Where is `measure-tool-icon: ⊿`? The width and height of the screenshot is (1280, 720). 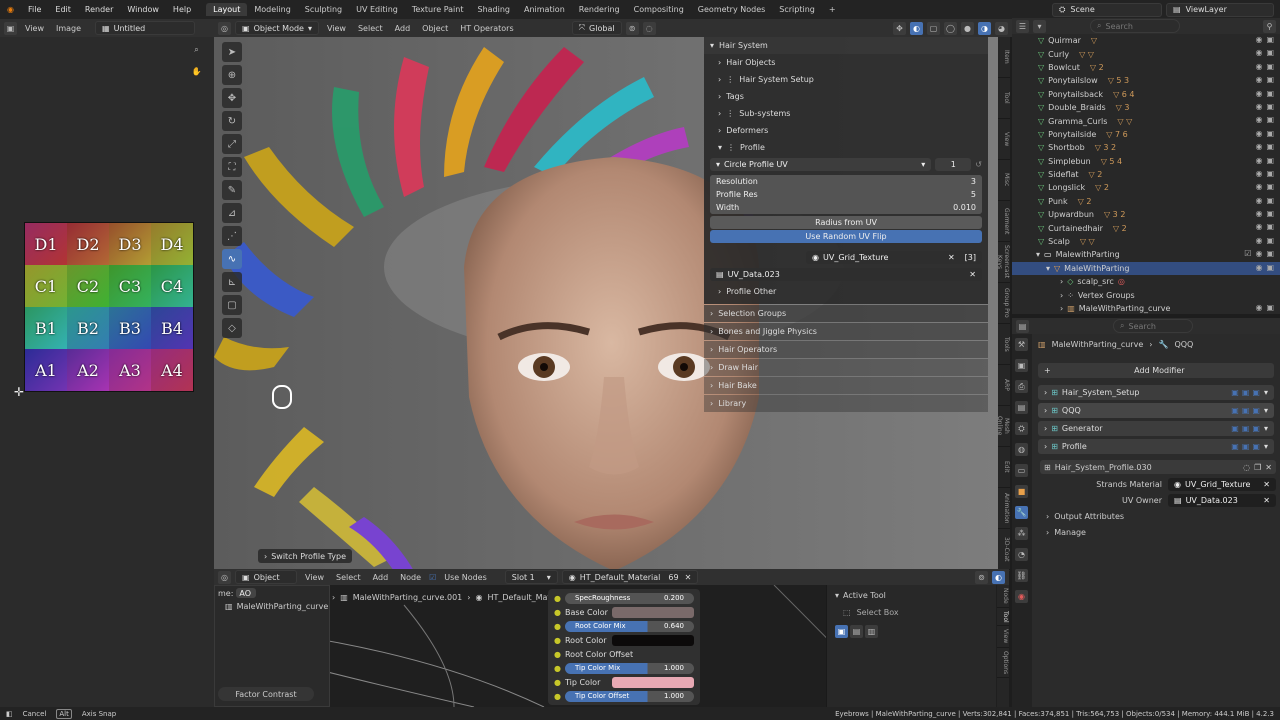
measure-tool-icon: ⊿ is located at coordinates (232, 213).